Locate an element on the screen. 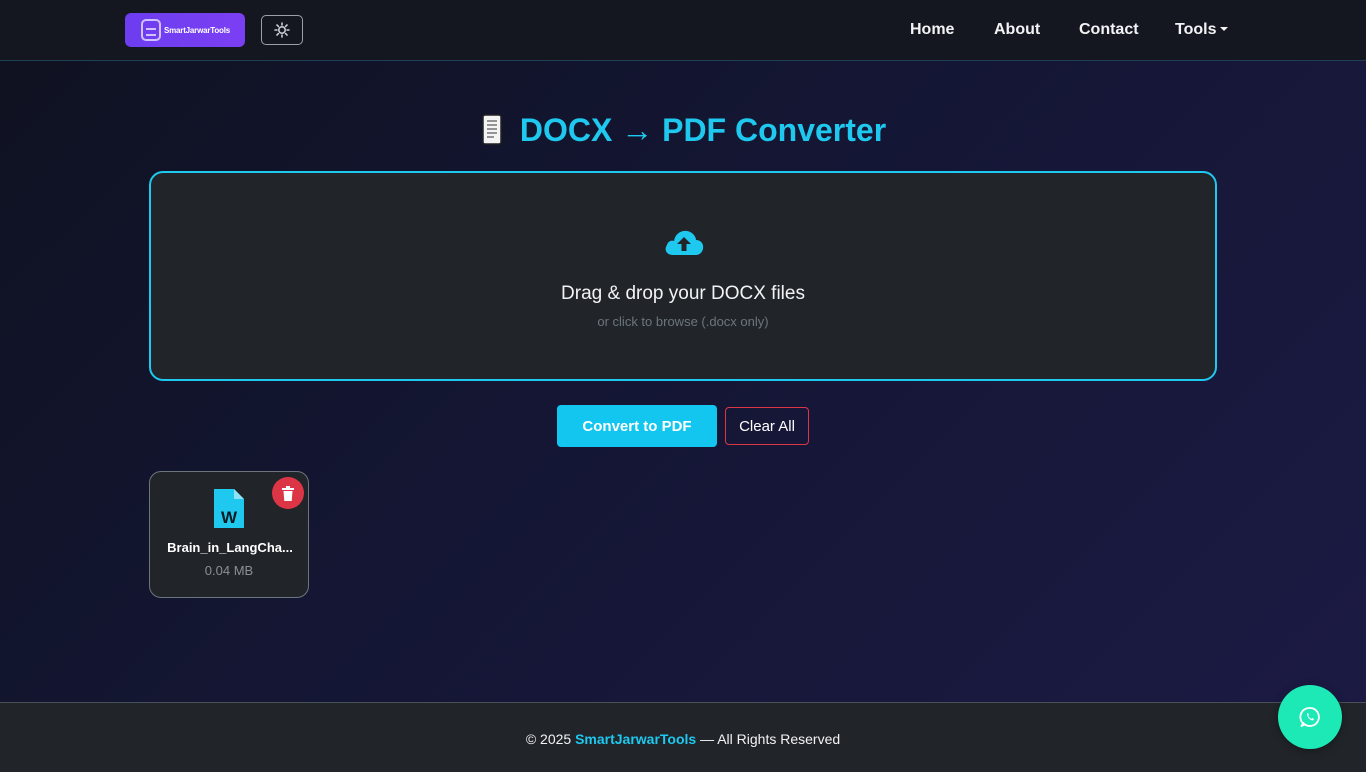  caret-down-icon is located at coordinates (1224, 29).